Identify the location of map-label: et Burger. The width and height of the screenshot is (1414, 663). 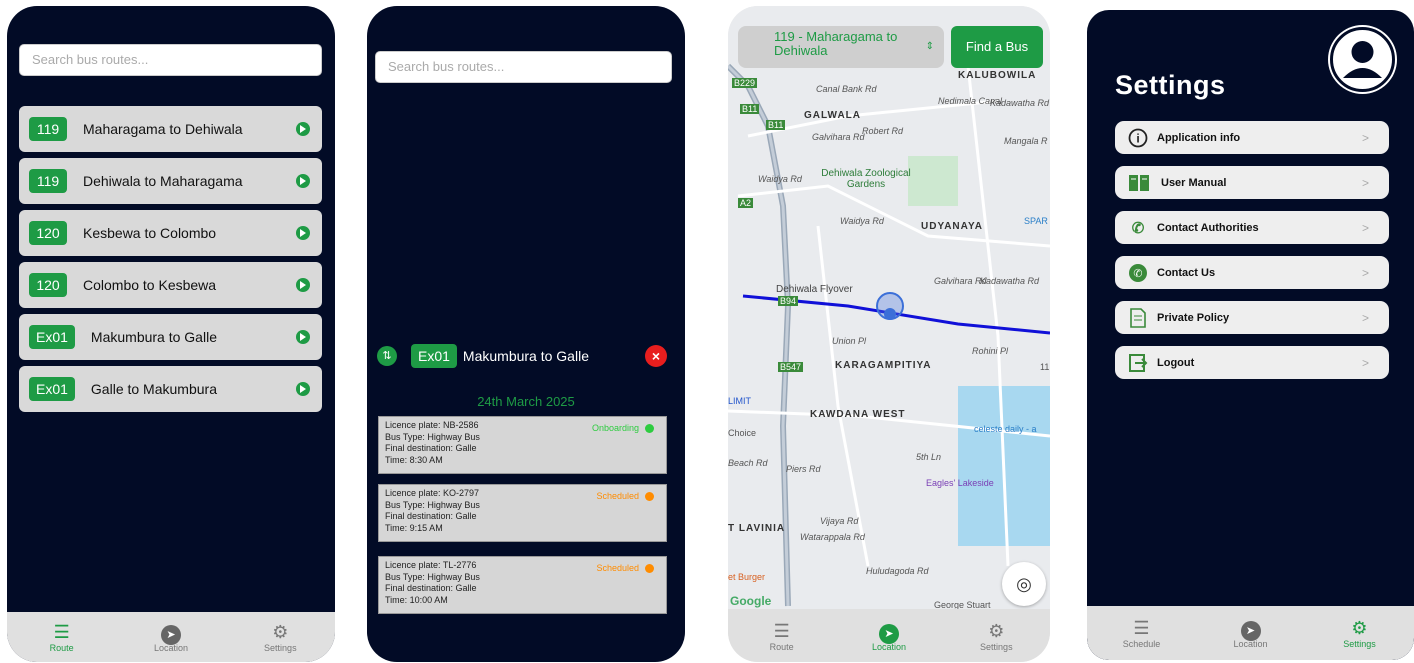
(747, 577).